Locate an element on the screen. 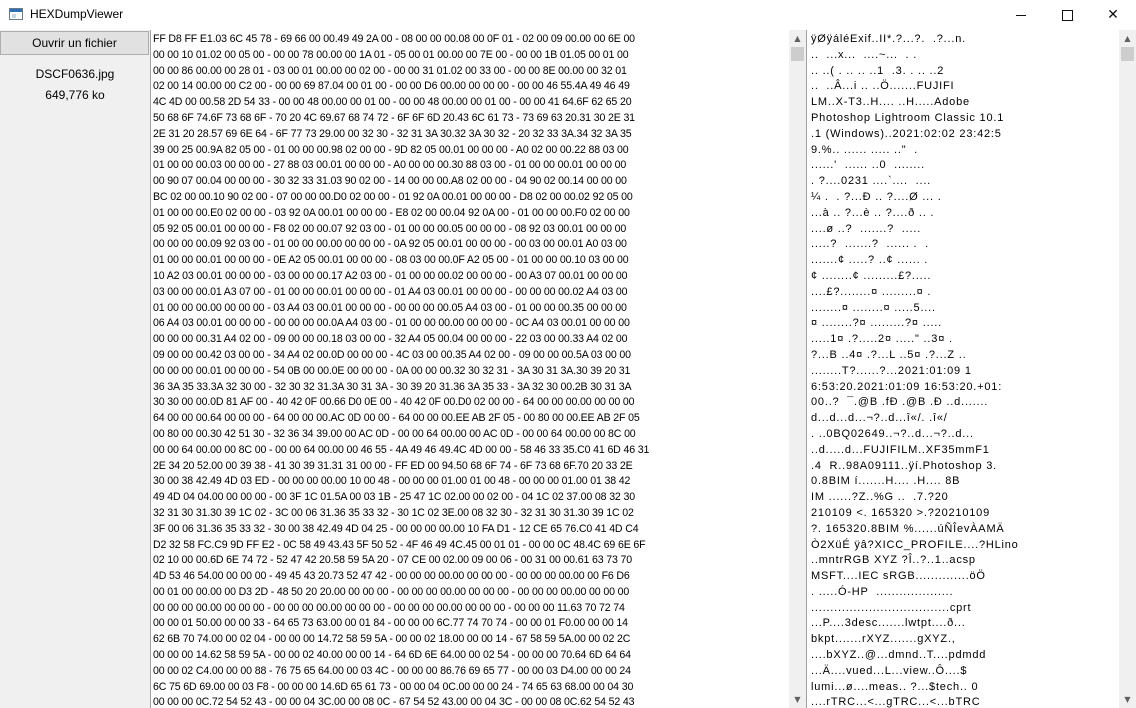 The width and height of the screenshot is (1136, 708). ascii-line: 6:53:20.2021:01:09 16:53:20.+01: is located at coordinates (907, 386).